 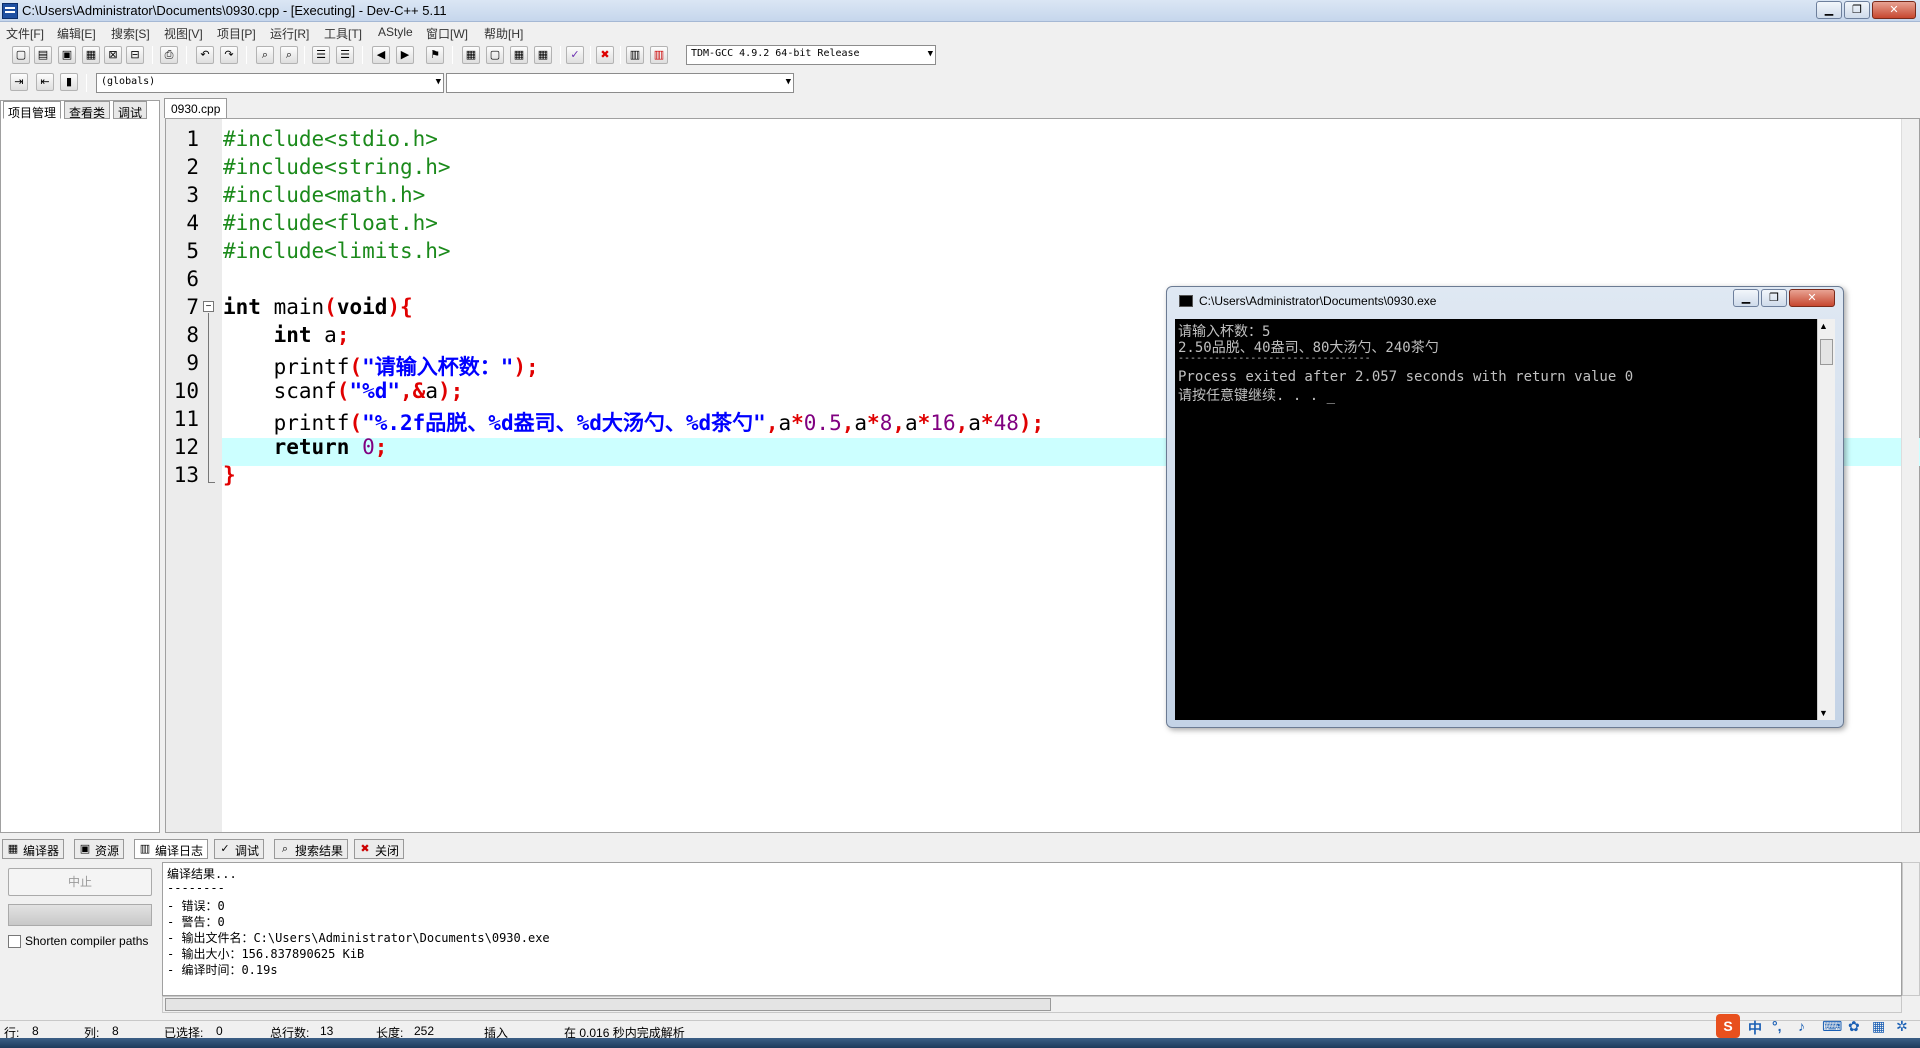 I want to click on menu-project: 项目[P], so click(x=236, y=33).